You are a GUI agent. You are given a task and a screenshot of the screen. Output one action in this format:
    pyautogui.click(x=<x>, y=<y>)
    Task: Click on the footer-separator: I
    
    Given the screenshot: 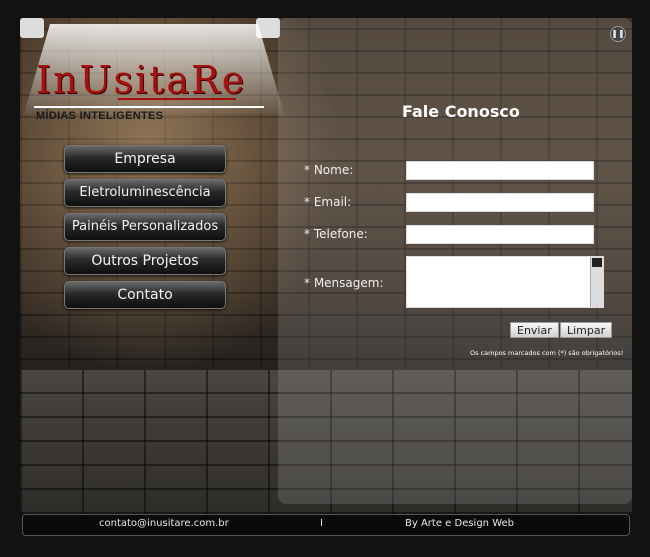 What is the action you would take?
    pyautogui.click(x=321, y=523)
    